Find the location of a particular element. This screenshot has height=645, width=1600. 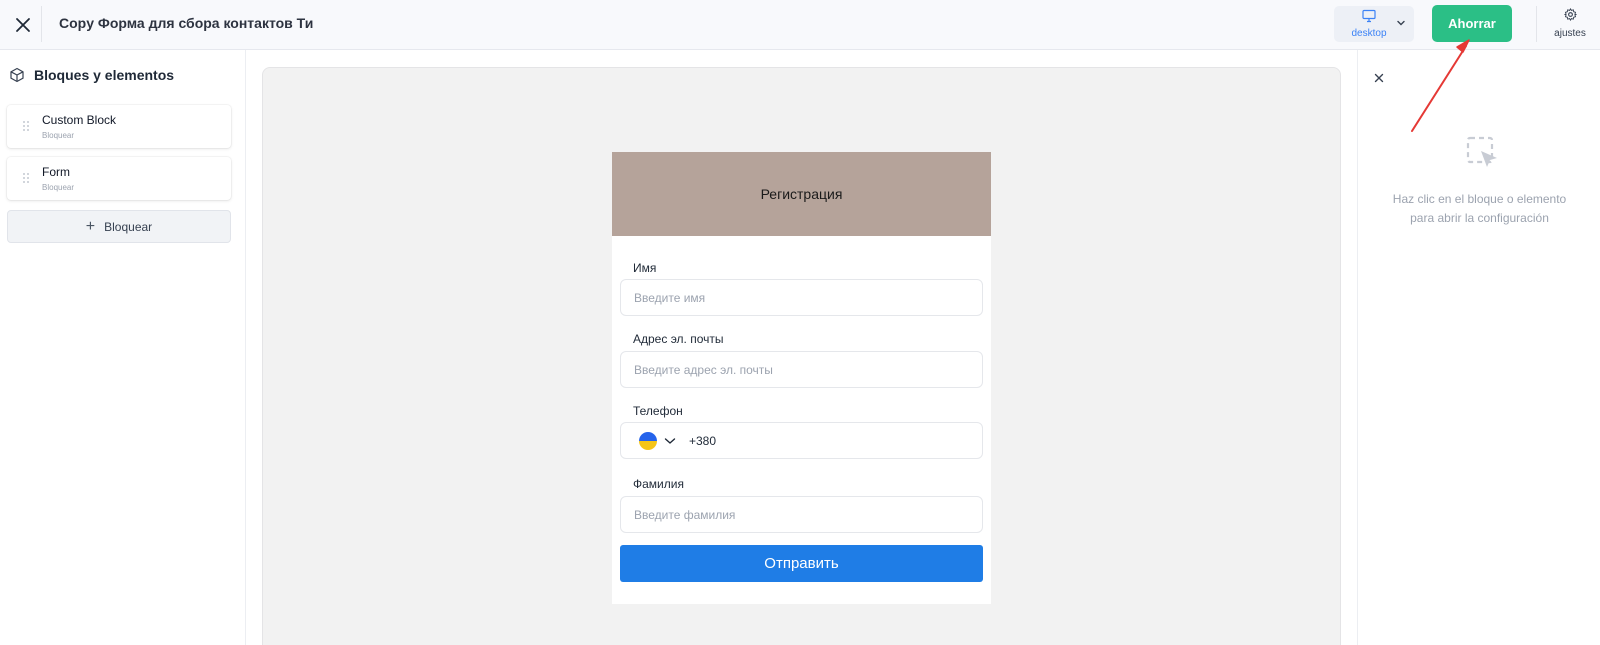

surname-input: Введите фамилия is located at coordinates (801, 514).